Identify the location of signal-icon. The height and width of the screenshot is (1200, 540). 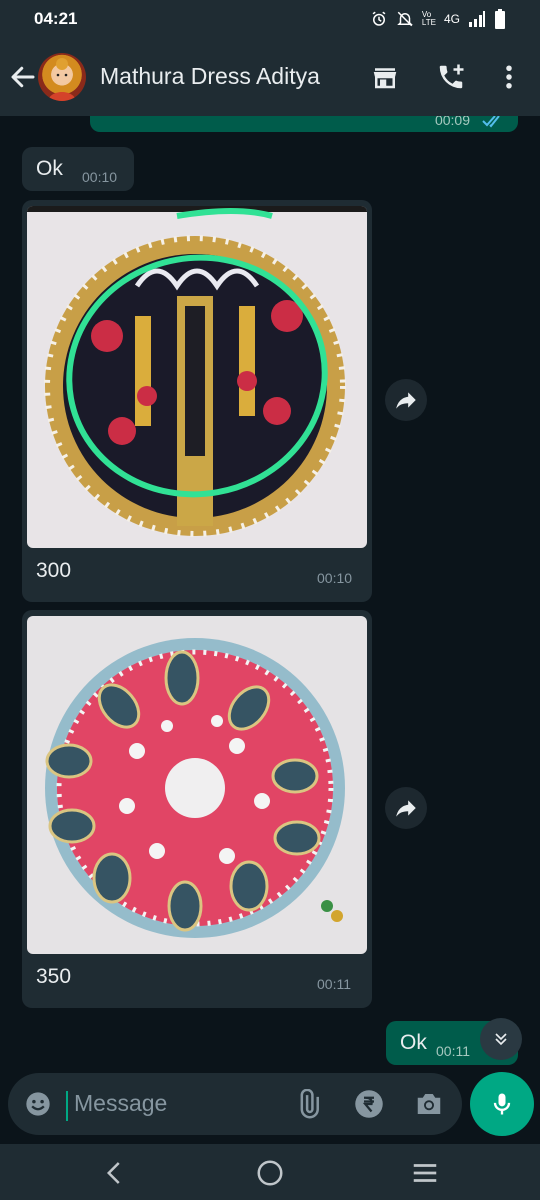
(477, 19).